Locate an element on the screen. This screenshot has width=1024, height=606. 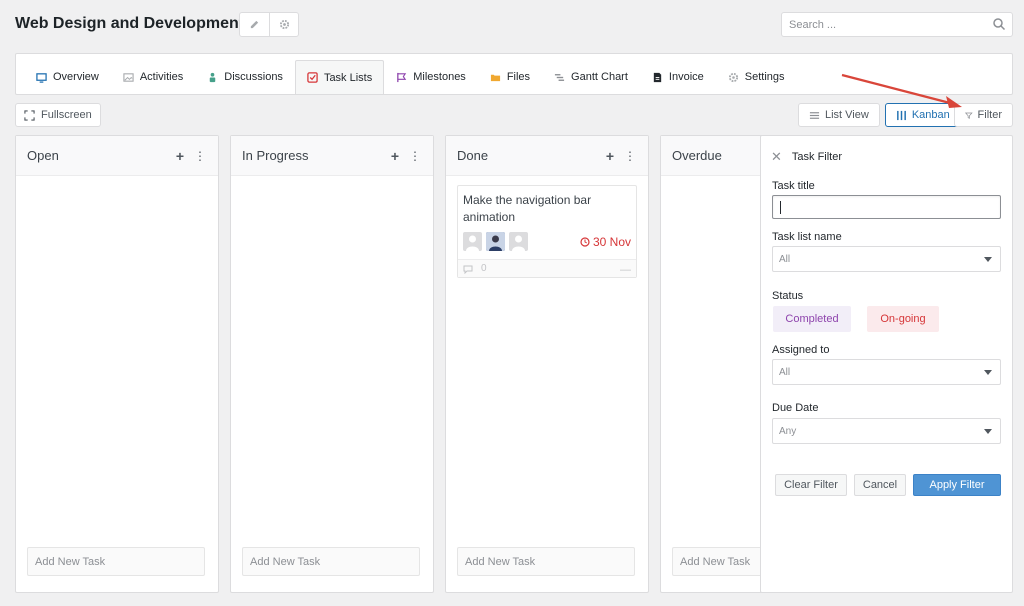
fullscreen-button: Fullscreen is located at coordinates (58, 115).